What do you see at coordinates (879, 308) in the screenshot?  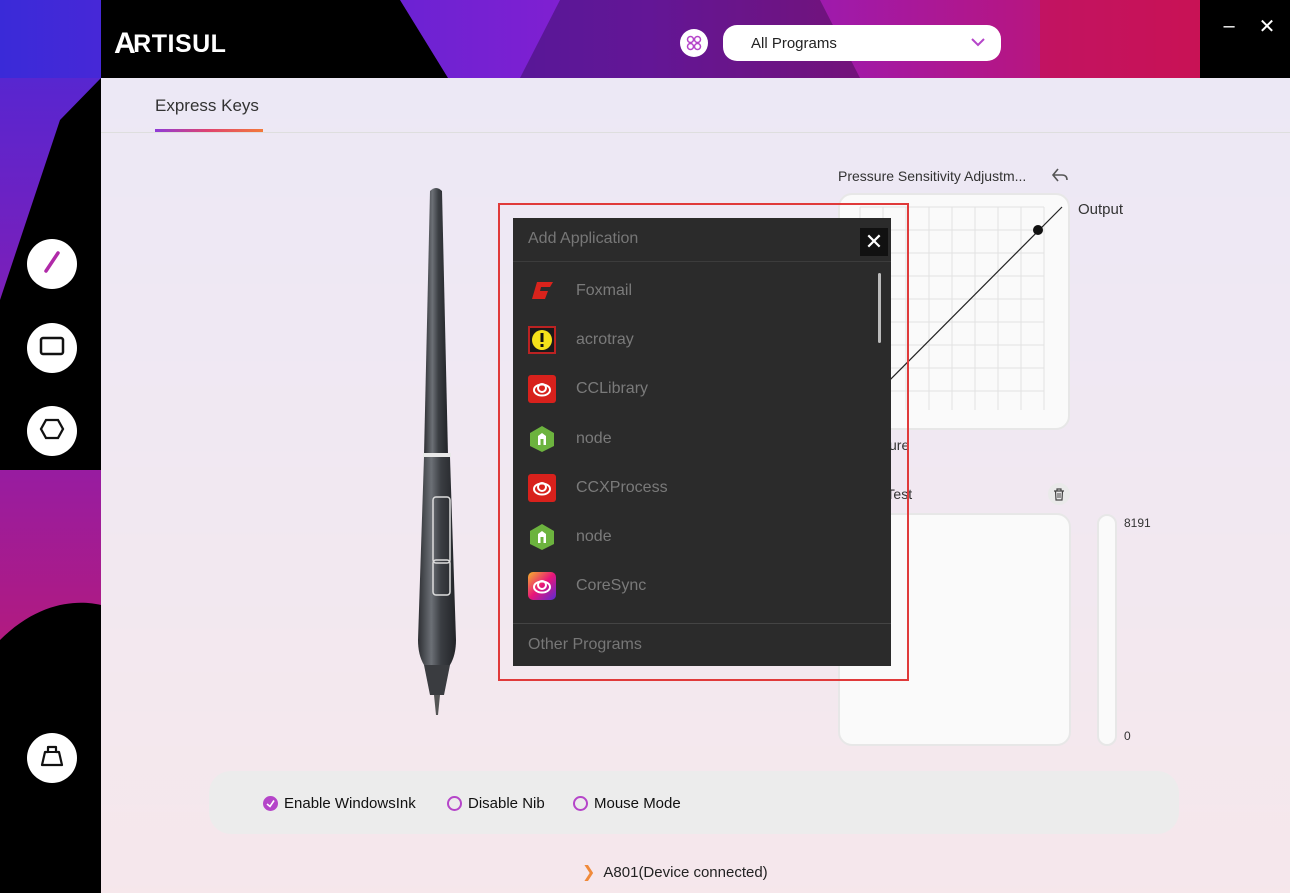 I see `dialog-scrollbar` at bounding box center [879, 308].